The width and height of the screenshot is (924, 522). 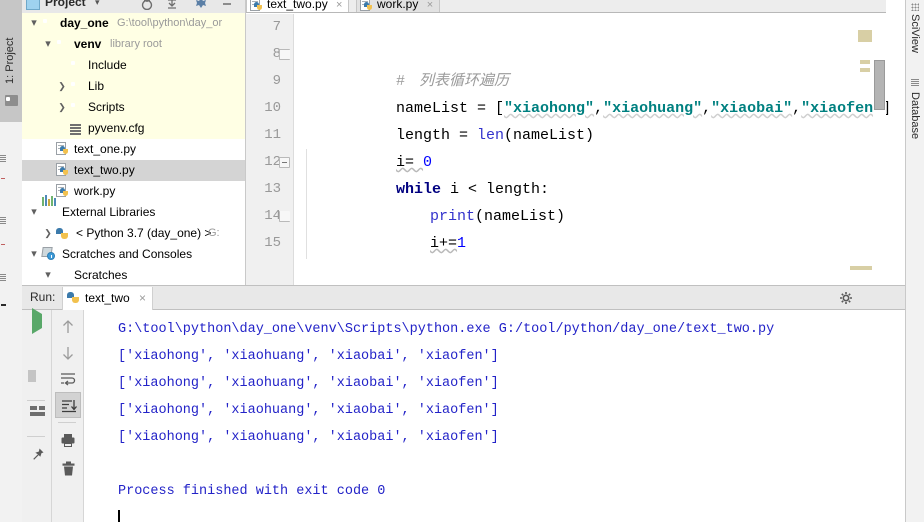 What do you see at coordinates (84, 23) in the screenshot?
I see `tree-item-label: day_one` at bounding box center [84, 23].